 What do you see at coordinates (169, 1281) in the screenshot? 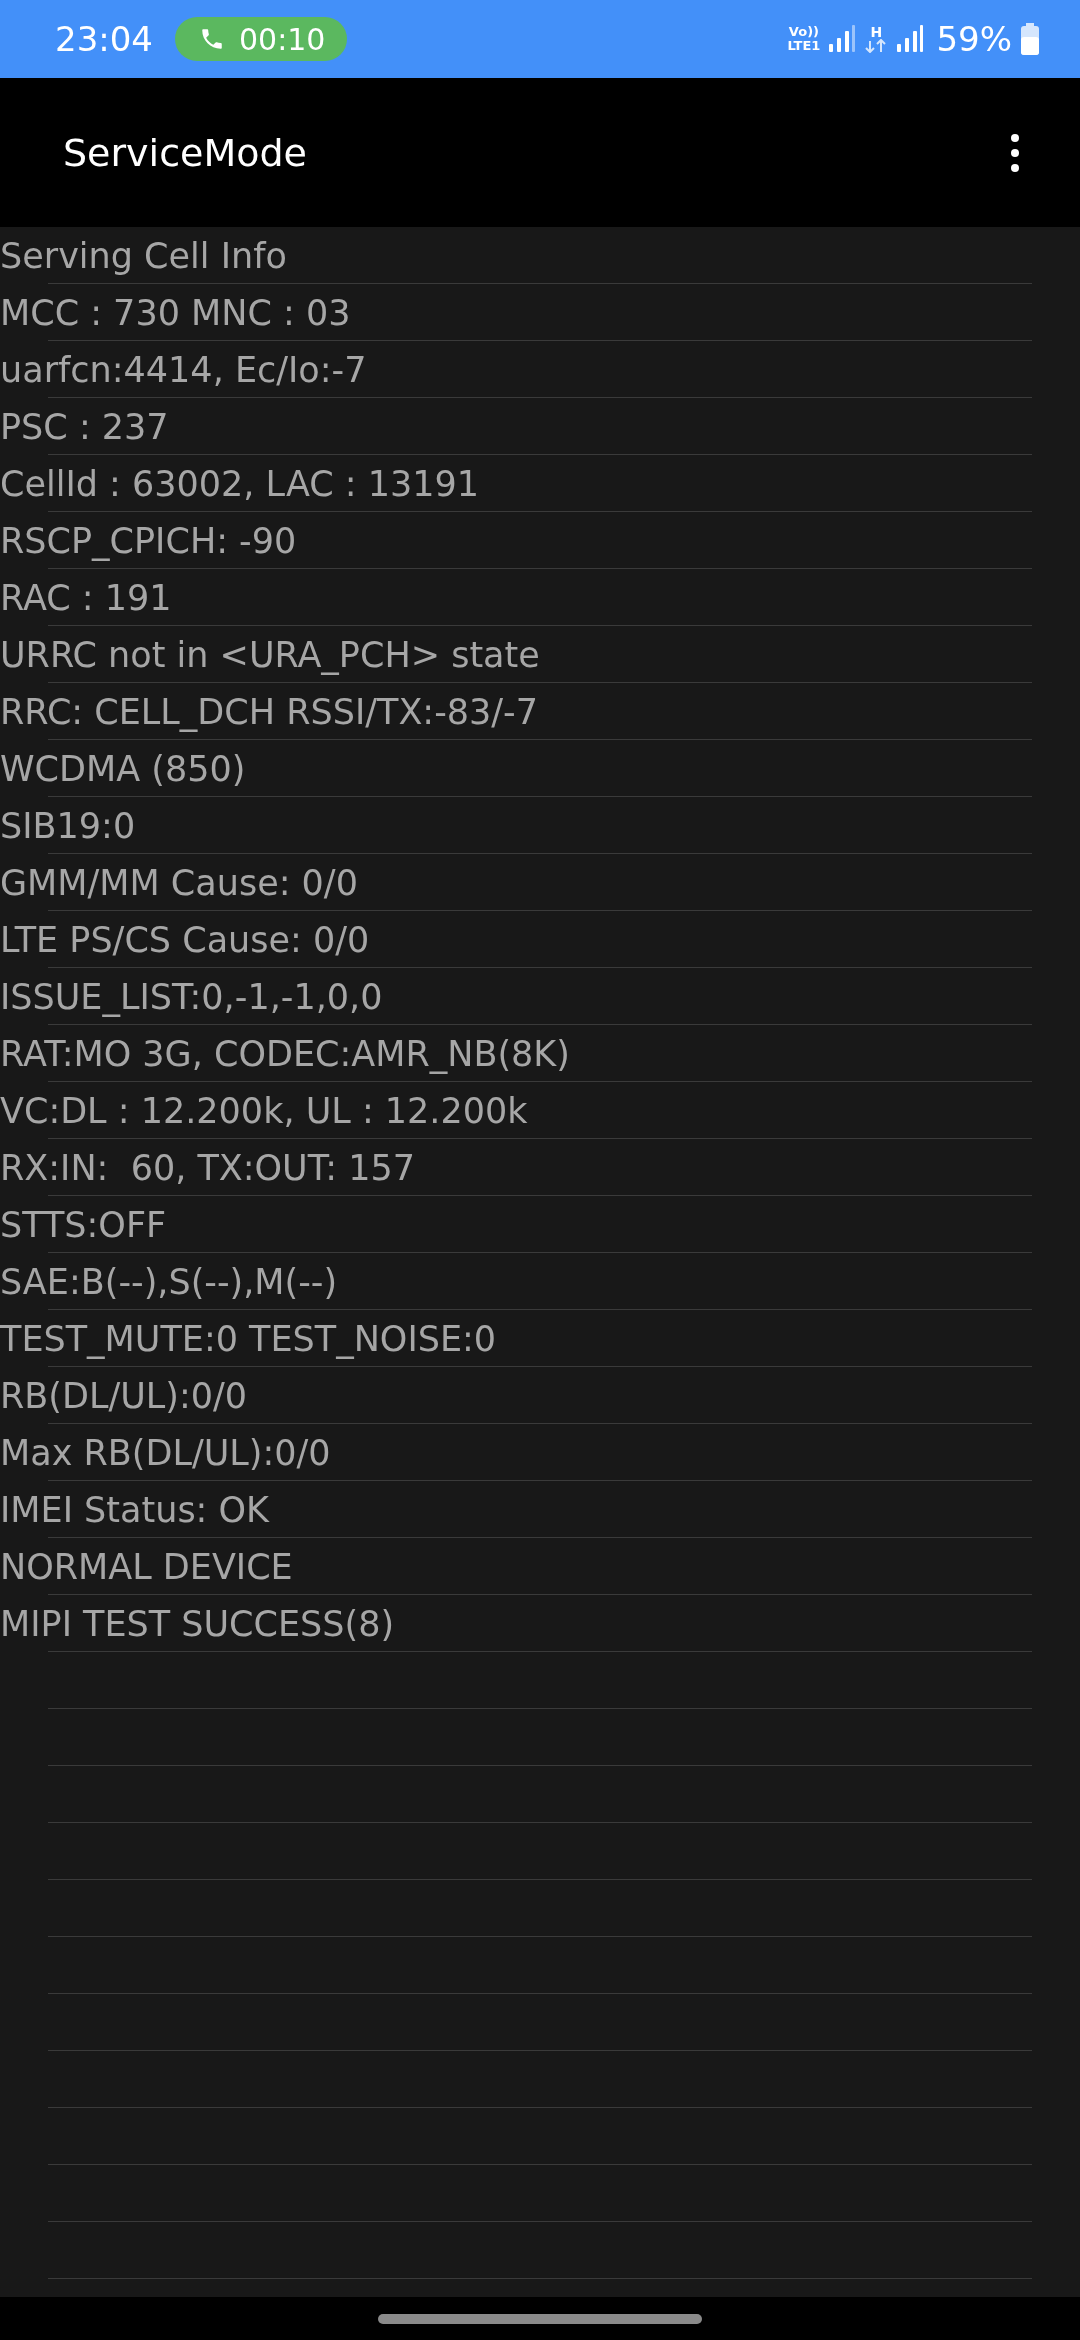
I see `info-line: SAE:B(--),S(--),M(--)` at bounding box center [169, 1281].